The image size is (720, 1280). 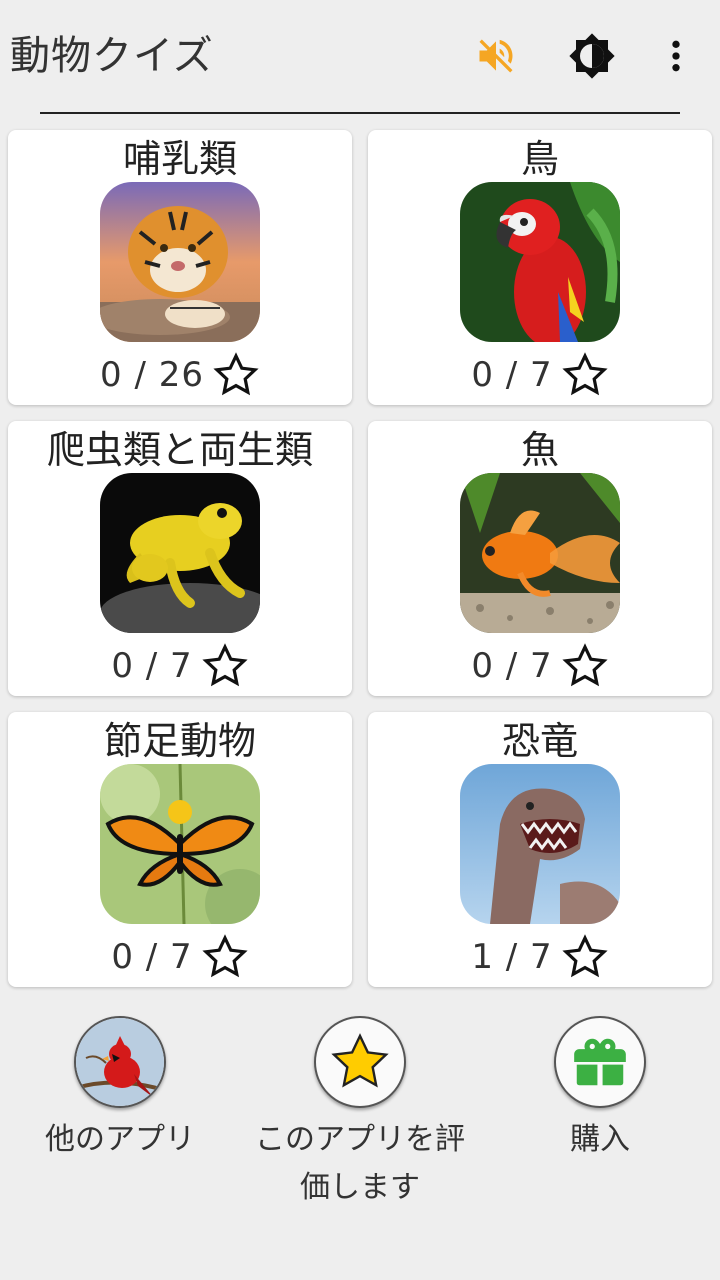 I want to click on rate-app-label-line2: 価します, so click(x=360, y=1187).